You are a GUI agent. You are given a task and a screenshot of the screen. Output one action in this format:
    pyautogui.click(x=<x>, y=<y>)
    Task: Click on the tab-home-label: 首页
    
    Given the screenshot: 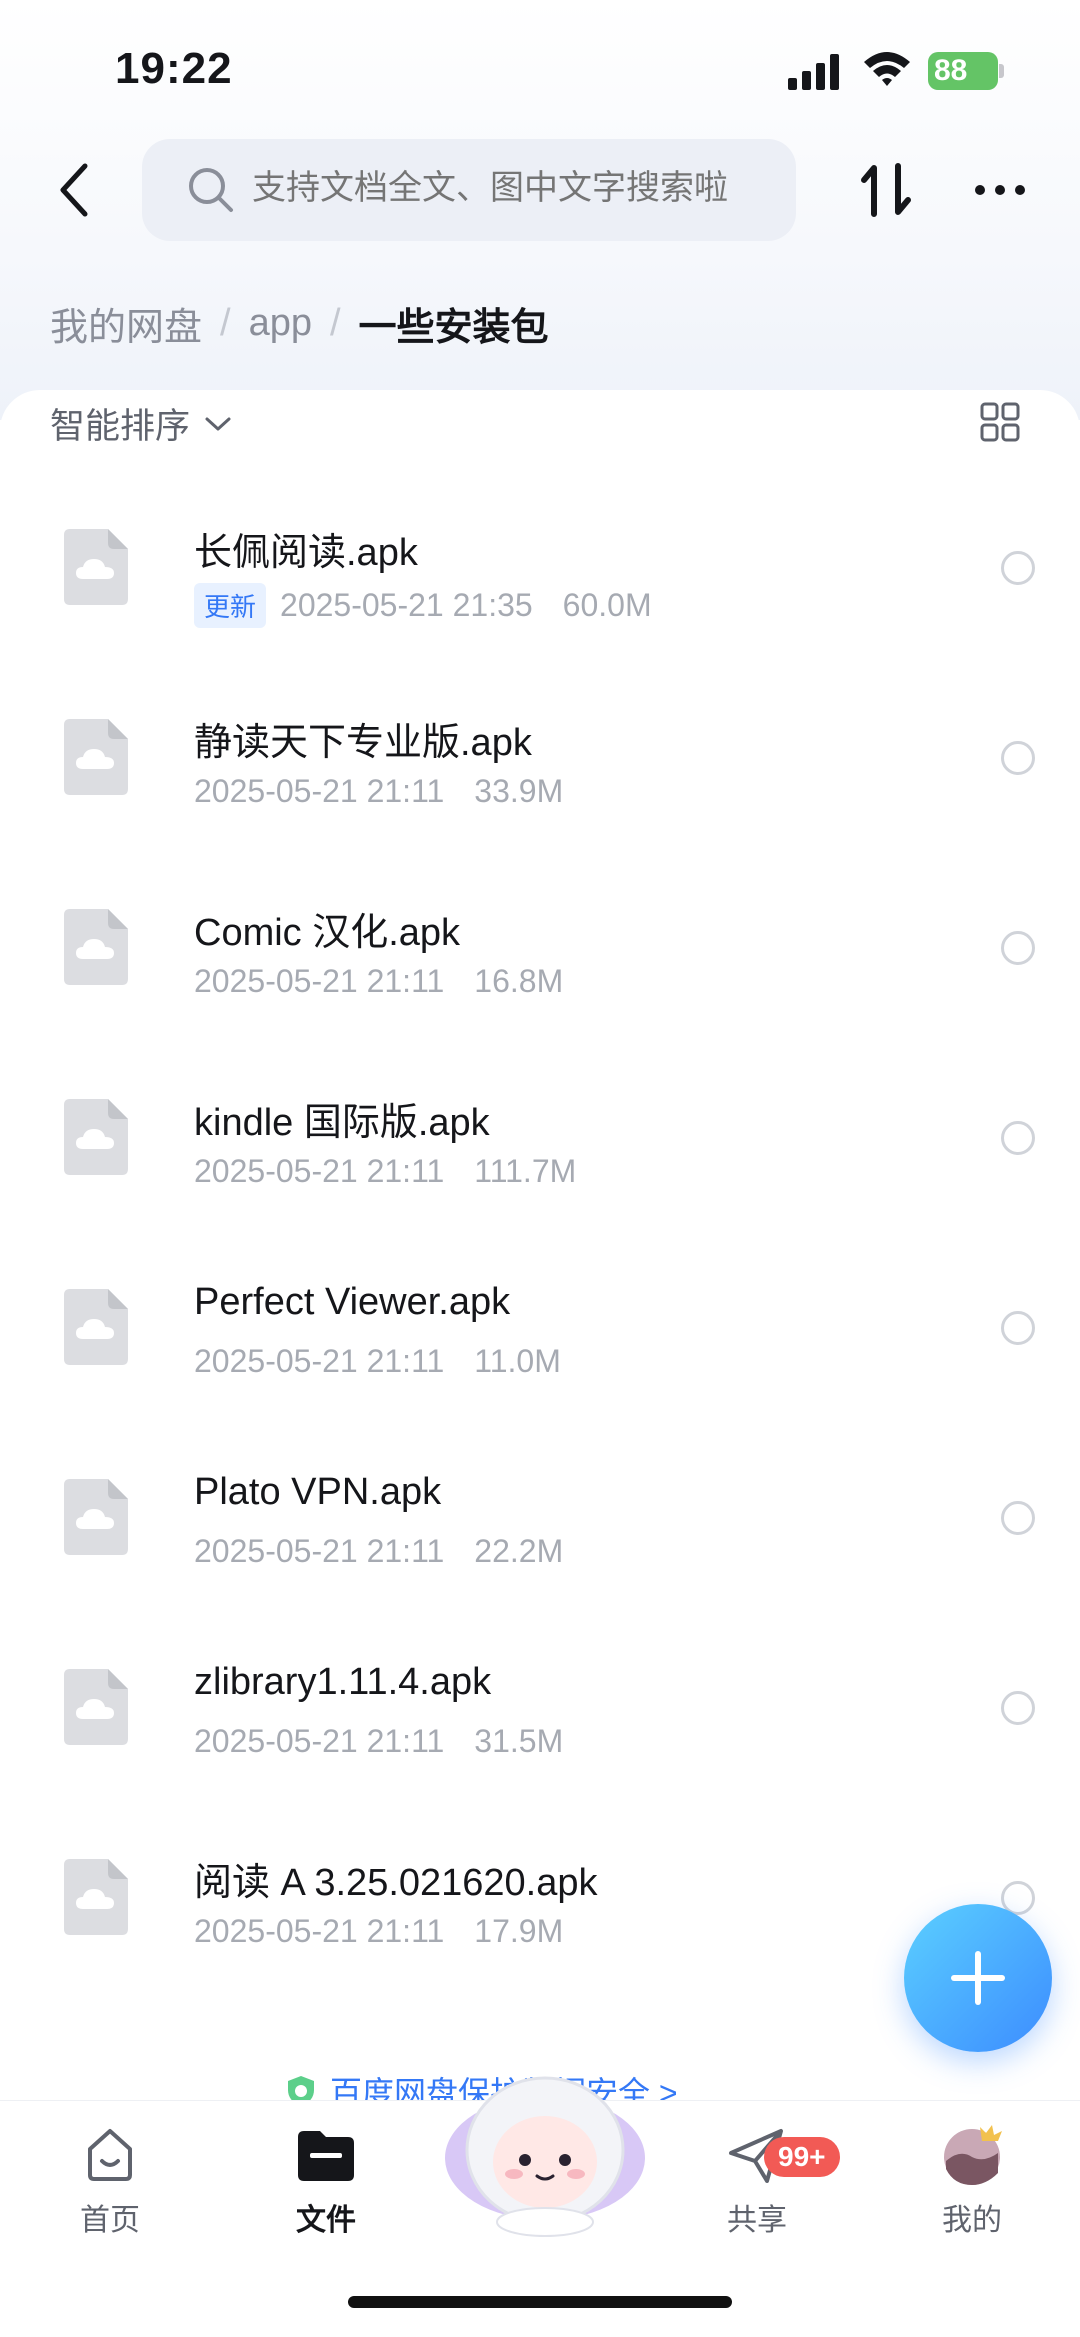 What is the action you would take?
    pyautogui.click(x=110, y=2220)
    